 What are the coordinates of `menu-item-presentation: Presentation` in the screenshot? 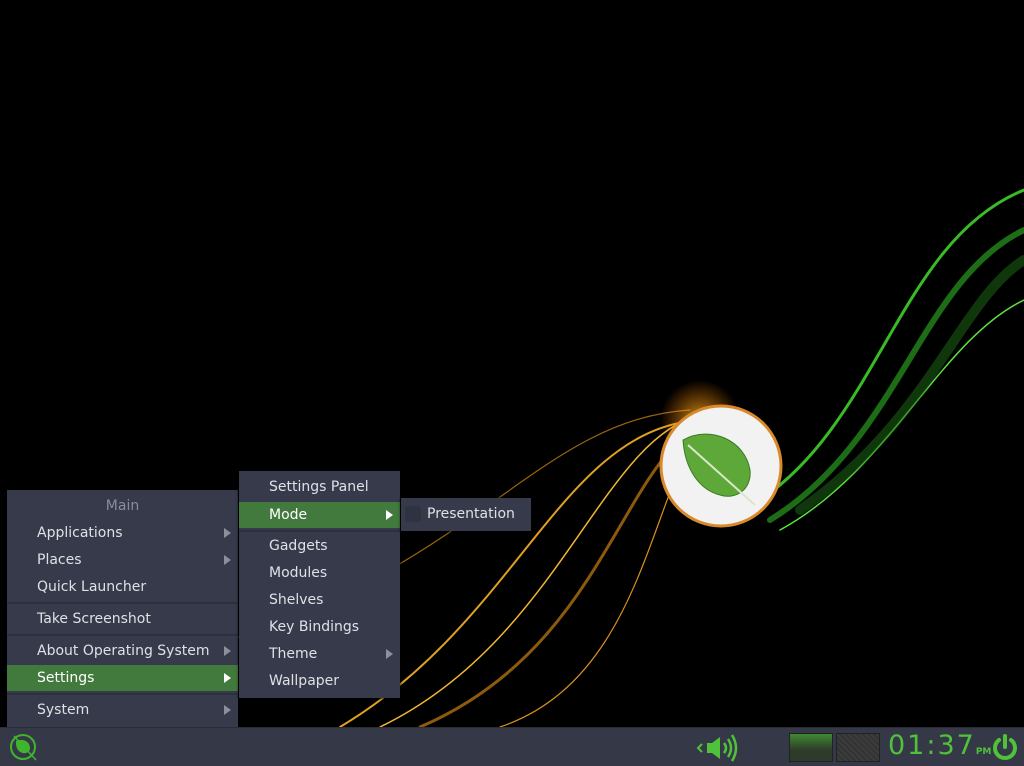 It's located at (466, 514).